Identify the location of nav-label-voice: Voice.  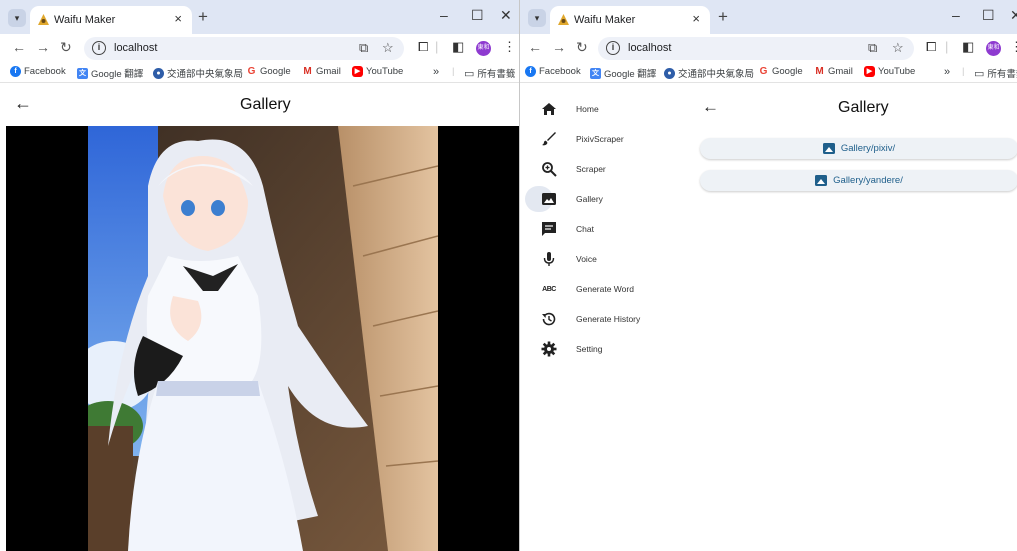
(586, 259).